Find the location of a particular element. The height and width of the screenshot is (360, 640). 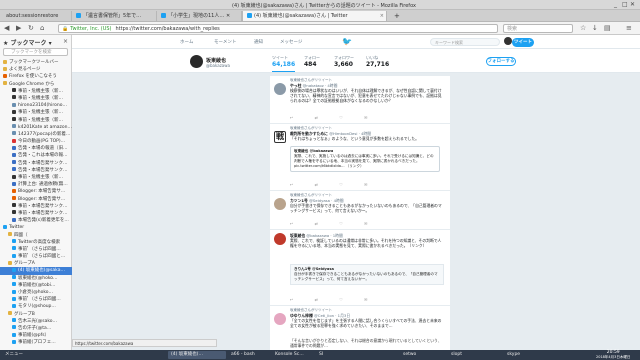

chevron-down-icon: ▾ is located at coordinates (50, 43).